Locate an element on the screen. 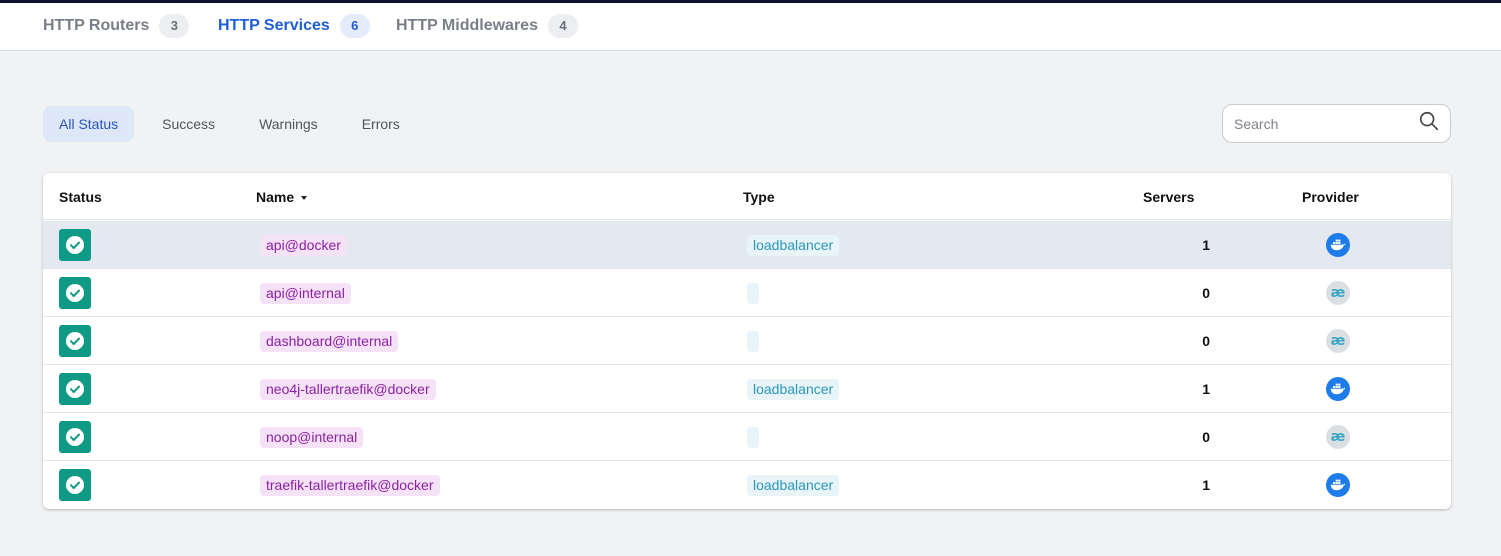 The width and height of the screenshot is (1501, 556). tab-label: HTTP Middlewares is located at coordinates (467, 25).